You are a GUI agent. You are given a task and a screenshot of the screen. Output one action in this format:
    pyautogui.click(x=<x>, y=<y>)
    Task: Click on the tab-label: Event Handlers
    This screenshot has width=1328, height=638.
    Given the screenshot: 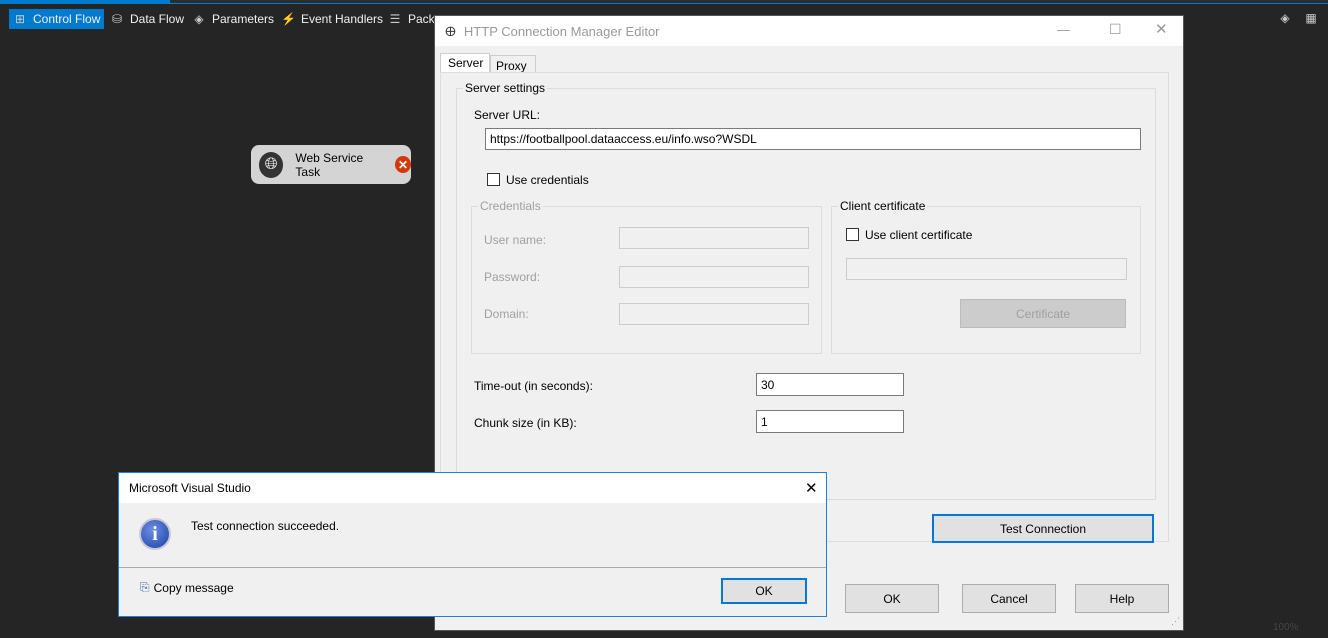 What is the action you would take?
    pyautogui.click(x=342, y=19)
    